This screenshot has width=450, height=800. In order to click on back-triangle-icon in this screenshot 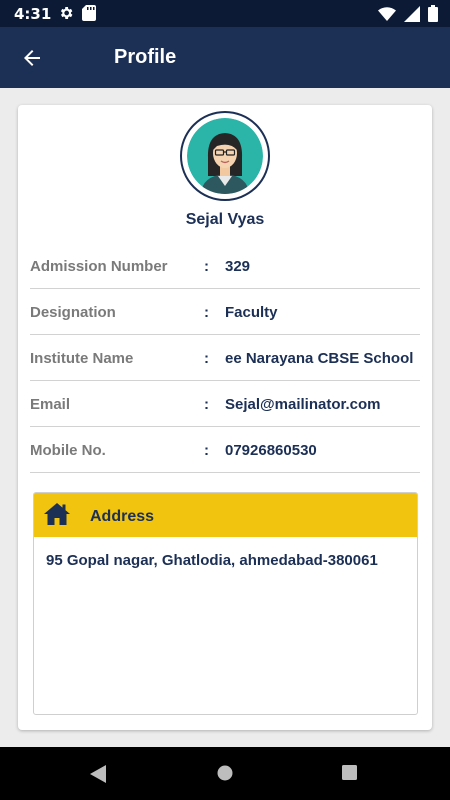, I will do `click(98, 774)`.